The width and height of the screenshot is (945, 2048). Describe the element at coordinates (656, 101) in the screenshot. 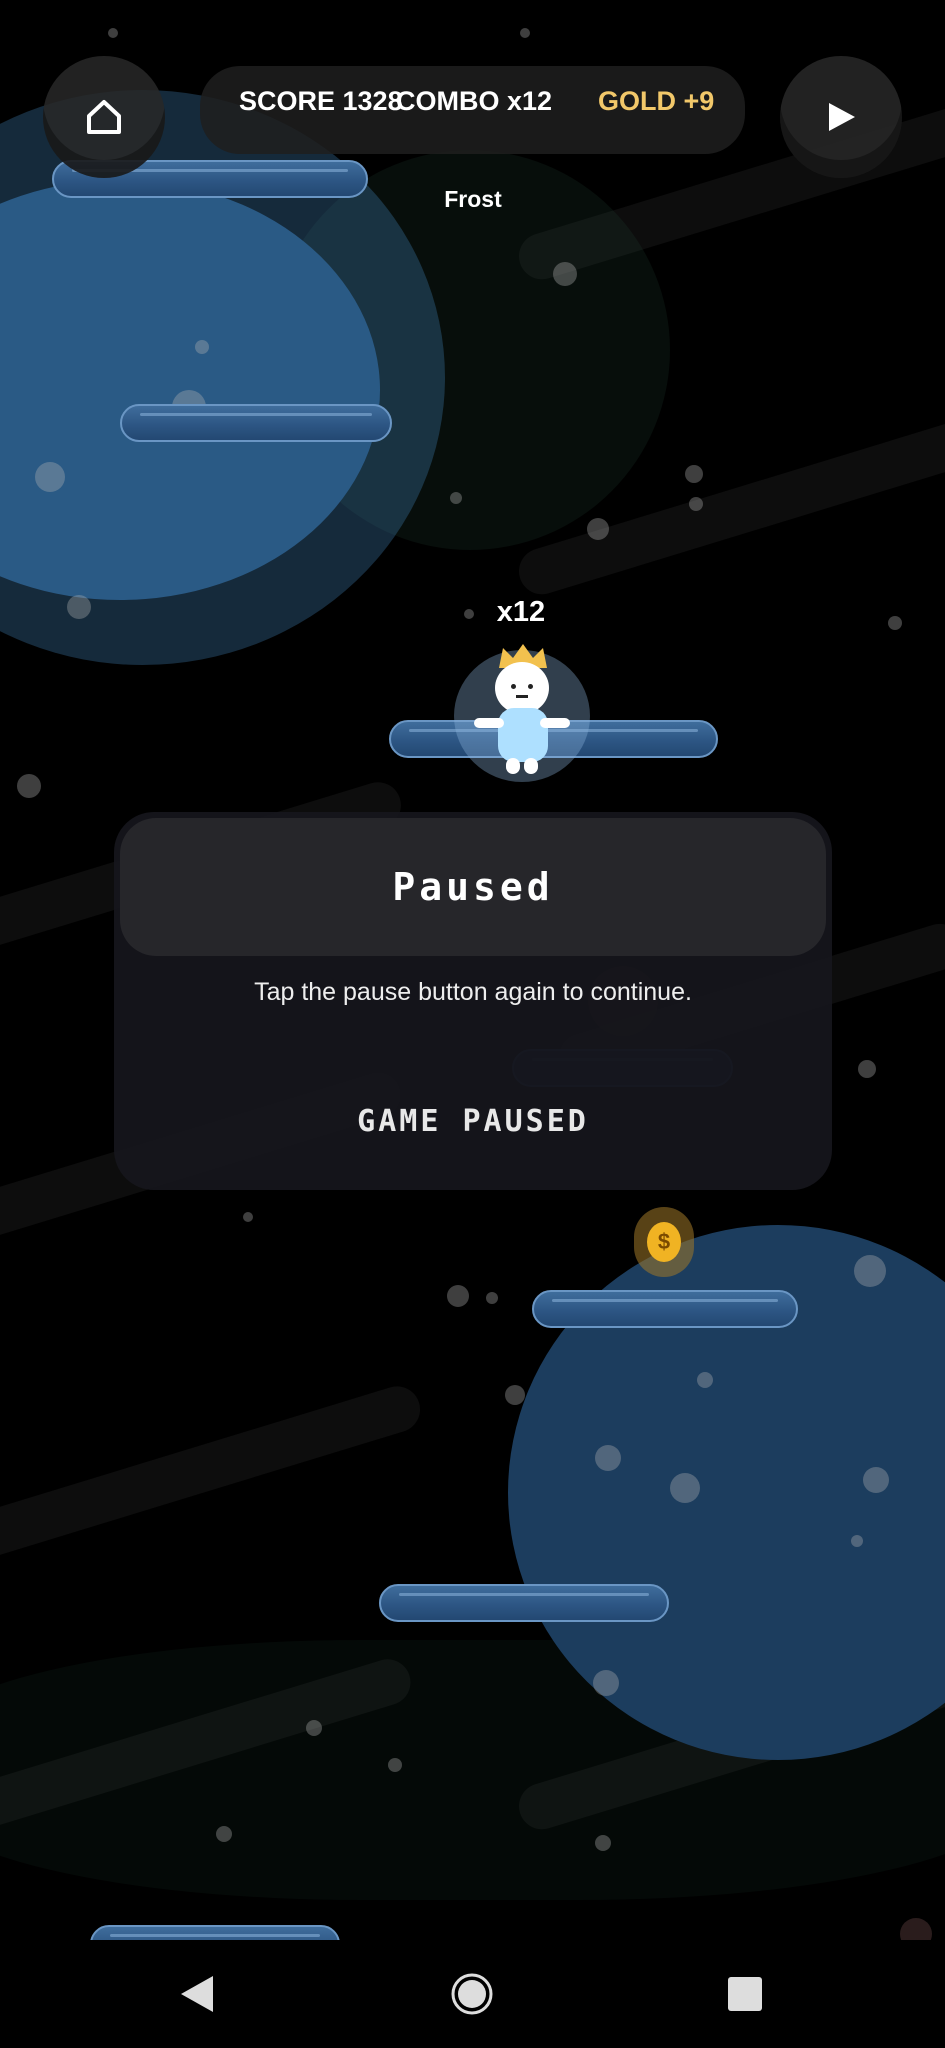

I see `gold-text: GOLD +9` at that location.